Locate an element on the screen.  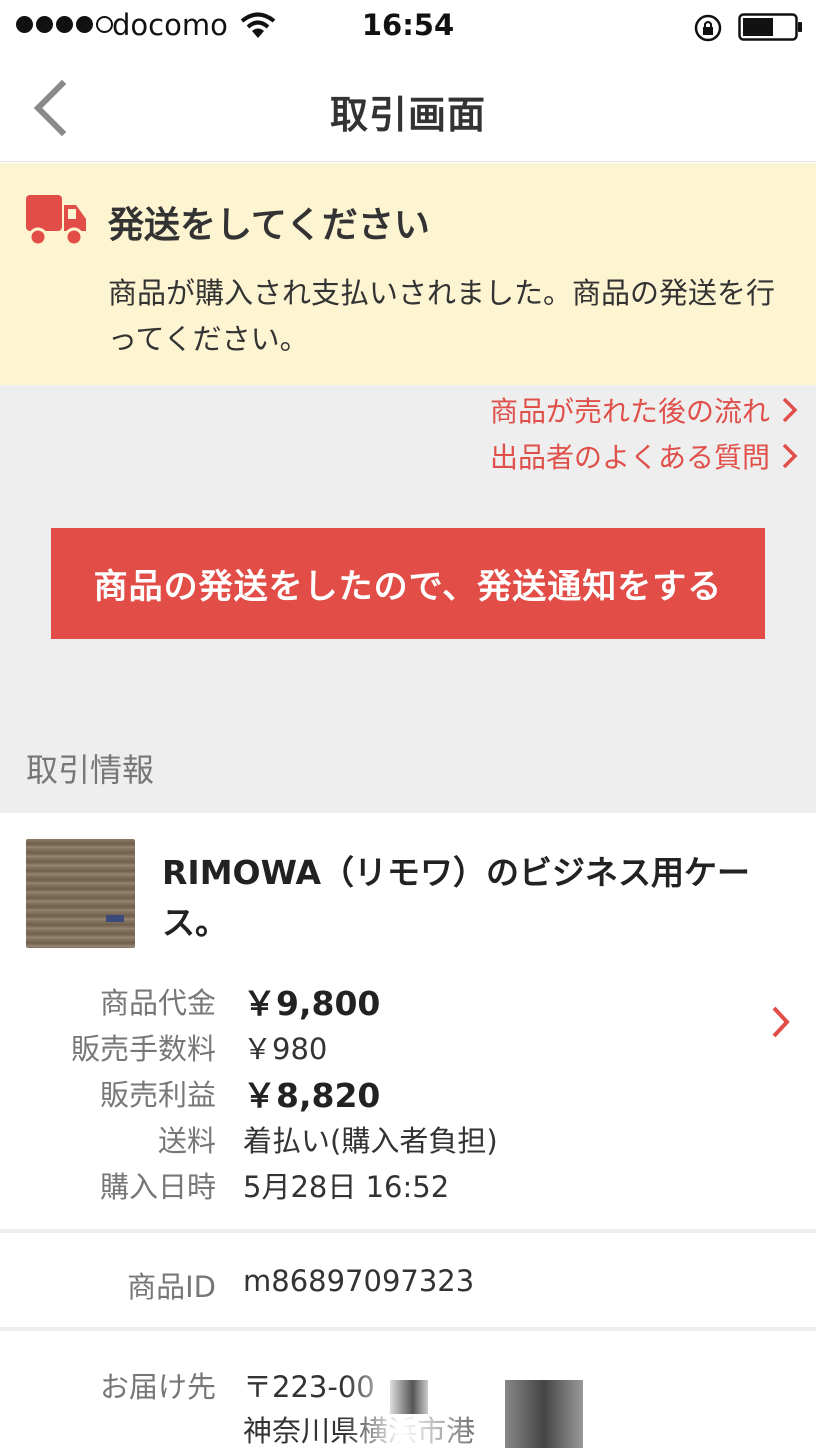
shipping-fee-label: 送料 is located at coordinates (186, 1141).